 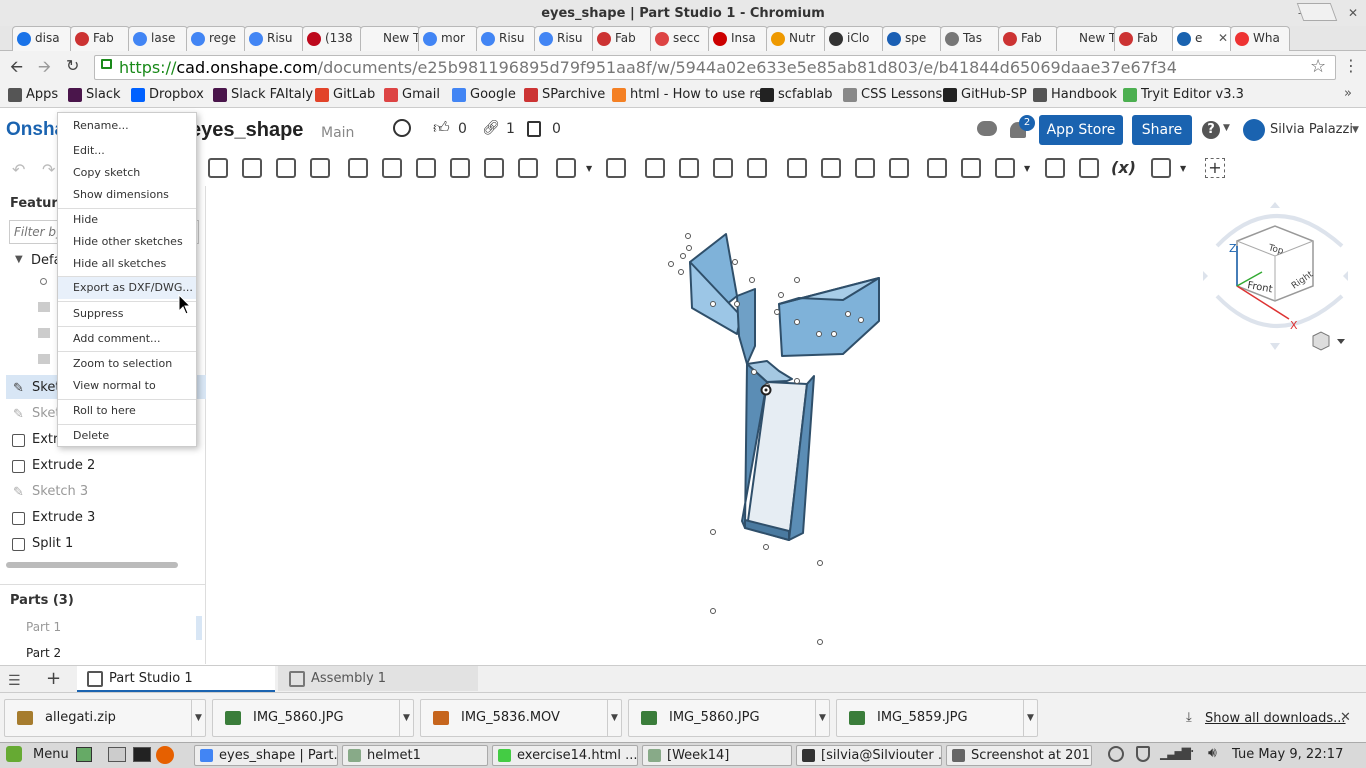 What do you see at coordinates (1317, 12) in the screenshot?
I see `new-tab-button` at bounding box center [1317, 12].